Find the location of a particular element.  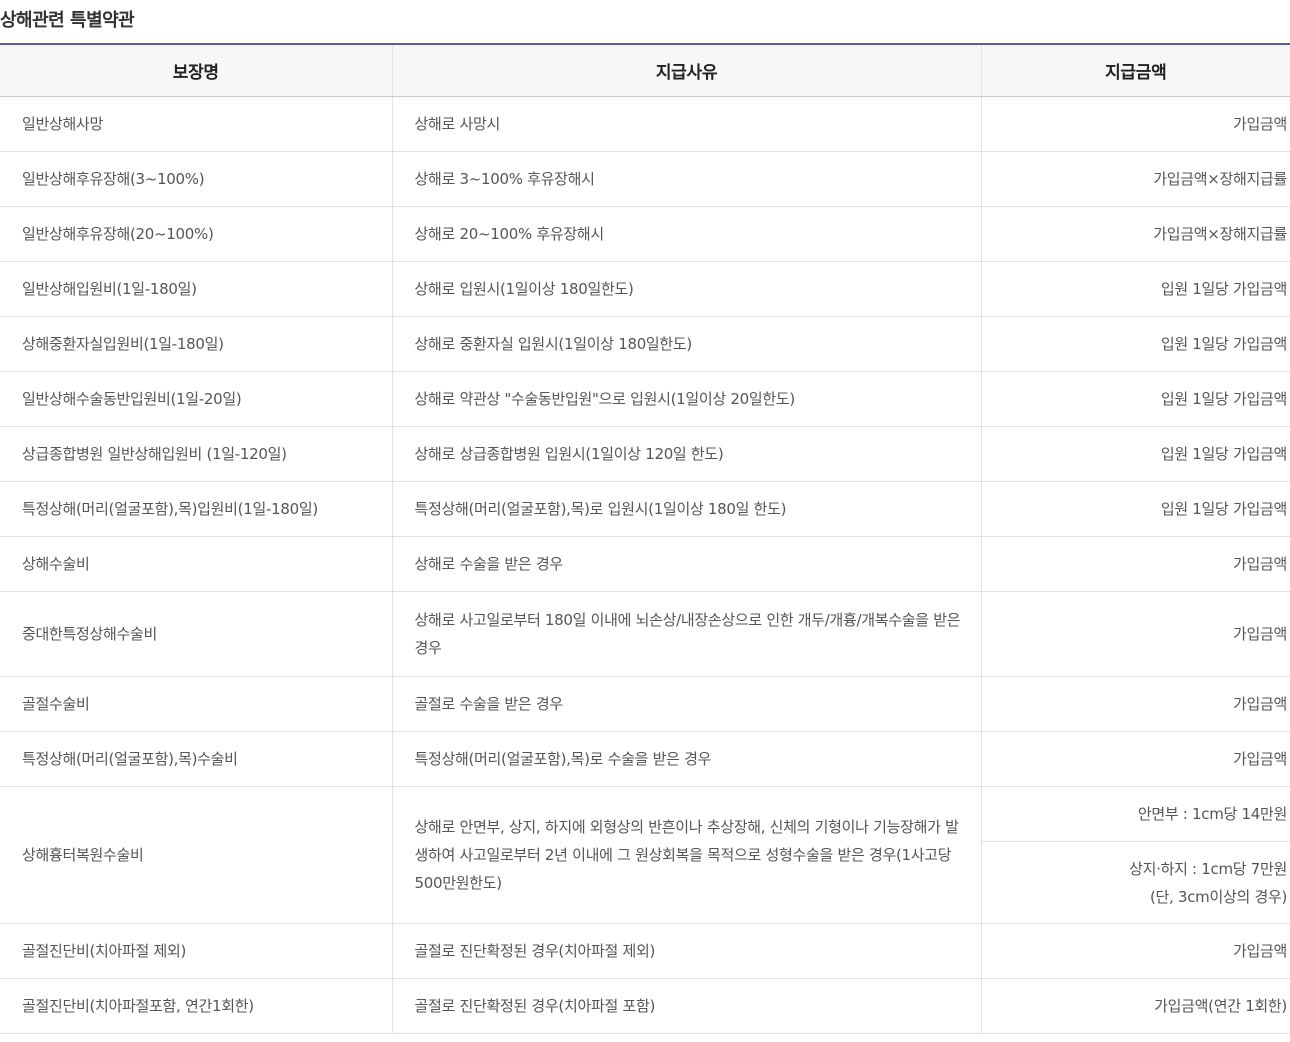

header-payment-reason: 지급사유 is located at coordinates (686, 70).